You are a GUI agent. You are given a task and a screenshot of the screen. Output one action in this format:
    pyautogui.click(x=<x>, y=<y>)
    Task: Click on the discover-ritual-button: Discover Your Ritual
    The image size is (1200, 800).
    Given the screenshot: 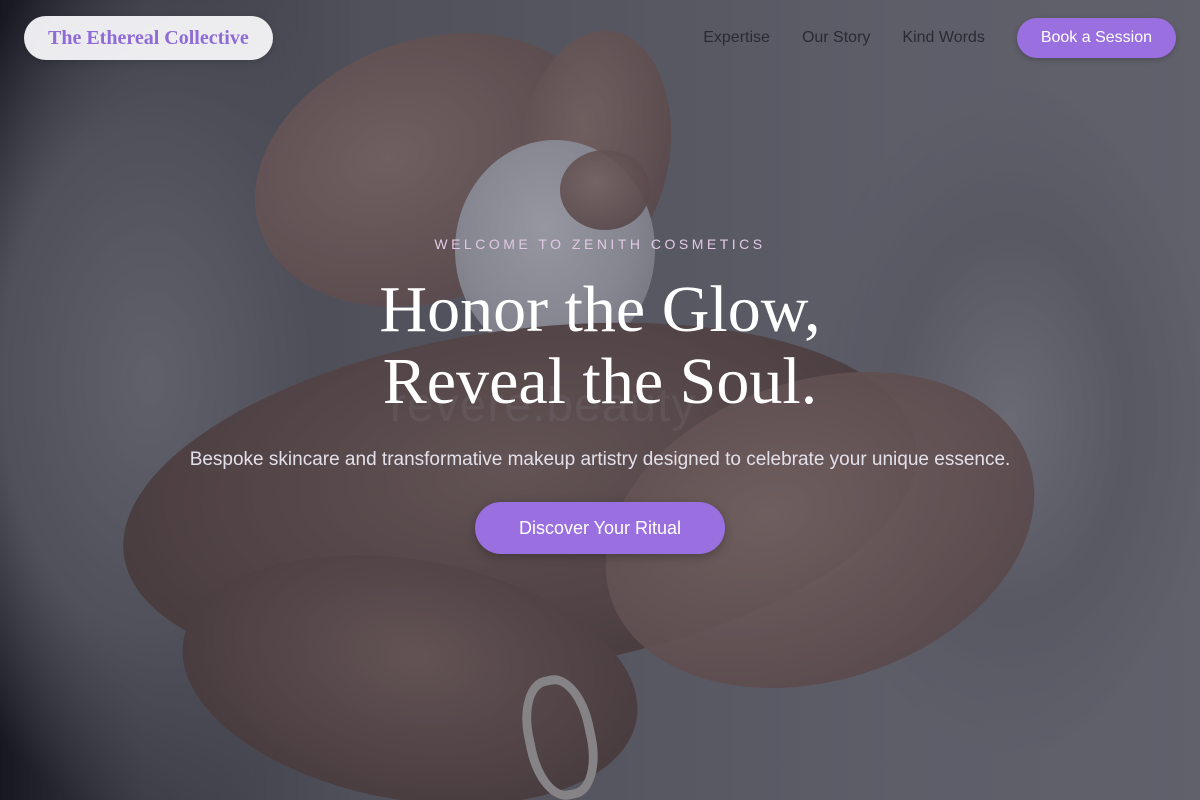 What is the action you would take?
    pyautogui.click(x=600, y=528)
    